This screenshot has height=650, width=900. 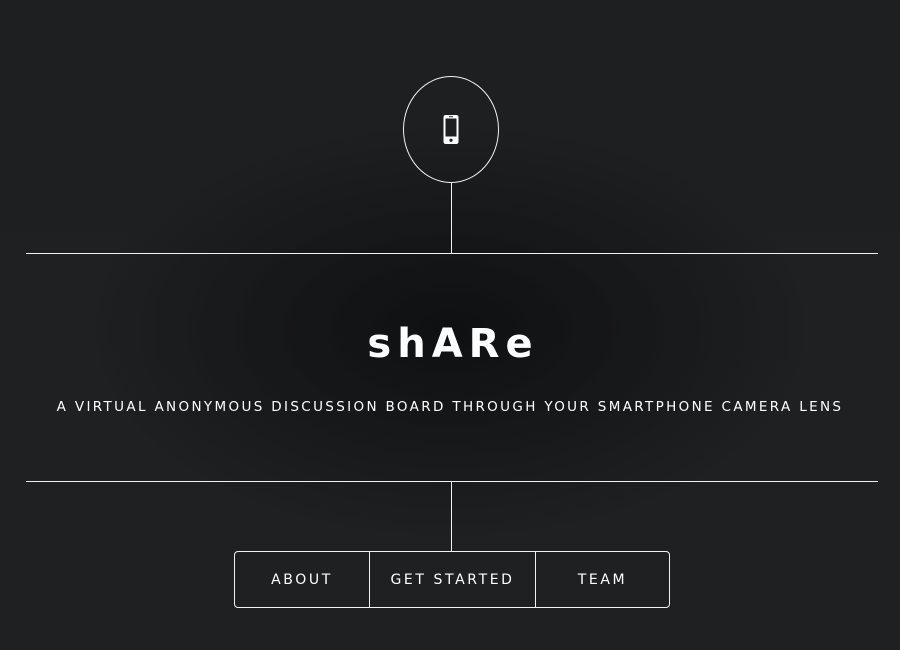 I want to click on team-button: TEAM, so click(x=602, y=579).